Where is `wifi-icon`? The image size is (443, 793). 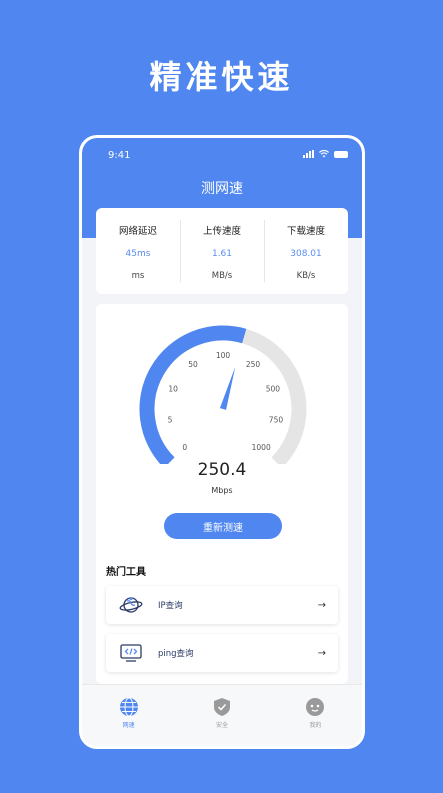 wifi-icon is located at coordinates (324, 154).